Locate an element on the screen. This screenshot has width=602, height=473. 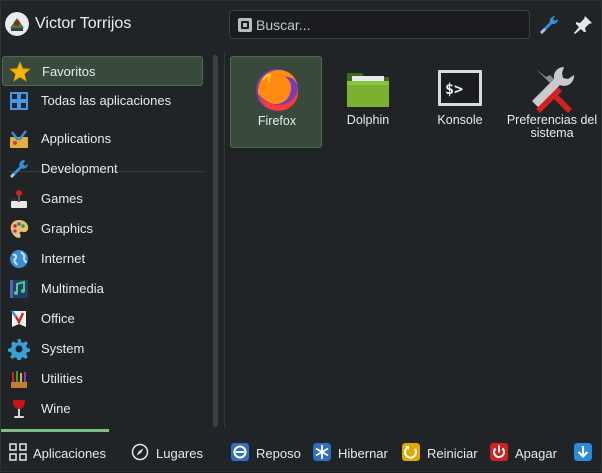
restart-icon is located at coordinates (411, 452).